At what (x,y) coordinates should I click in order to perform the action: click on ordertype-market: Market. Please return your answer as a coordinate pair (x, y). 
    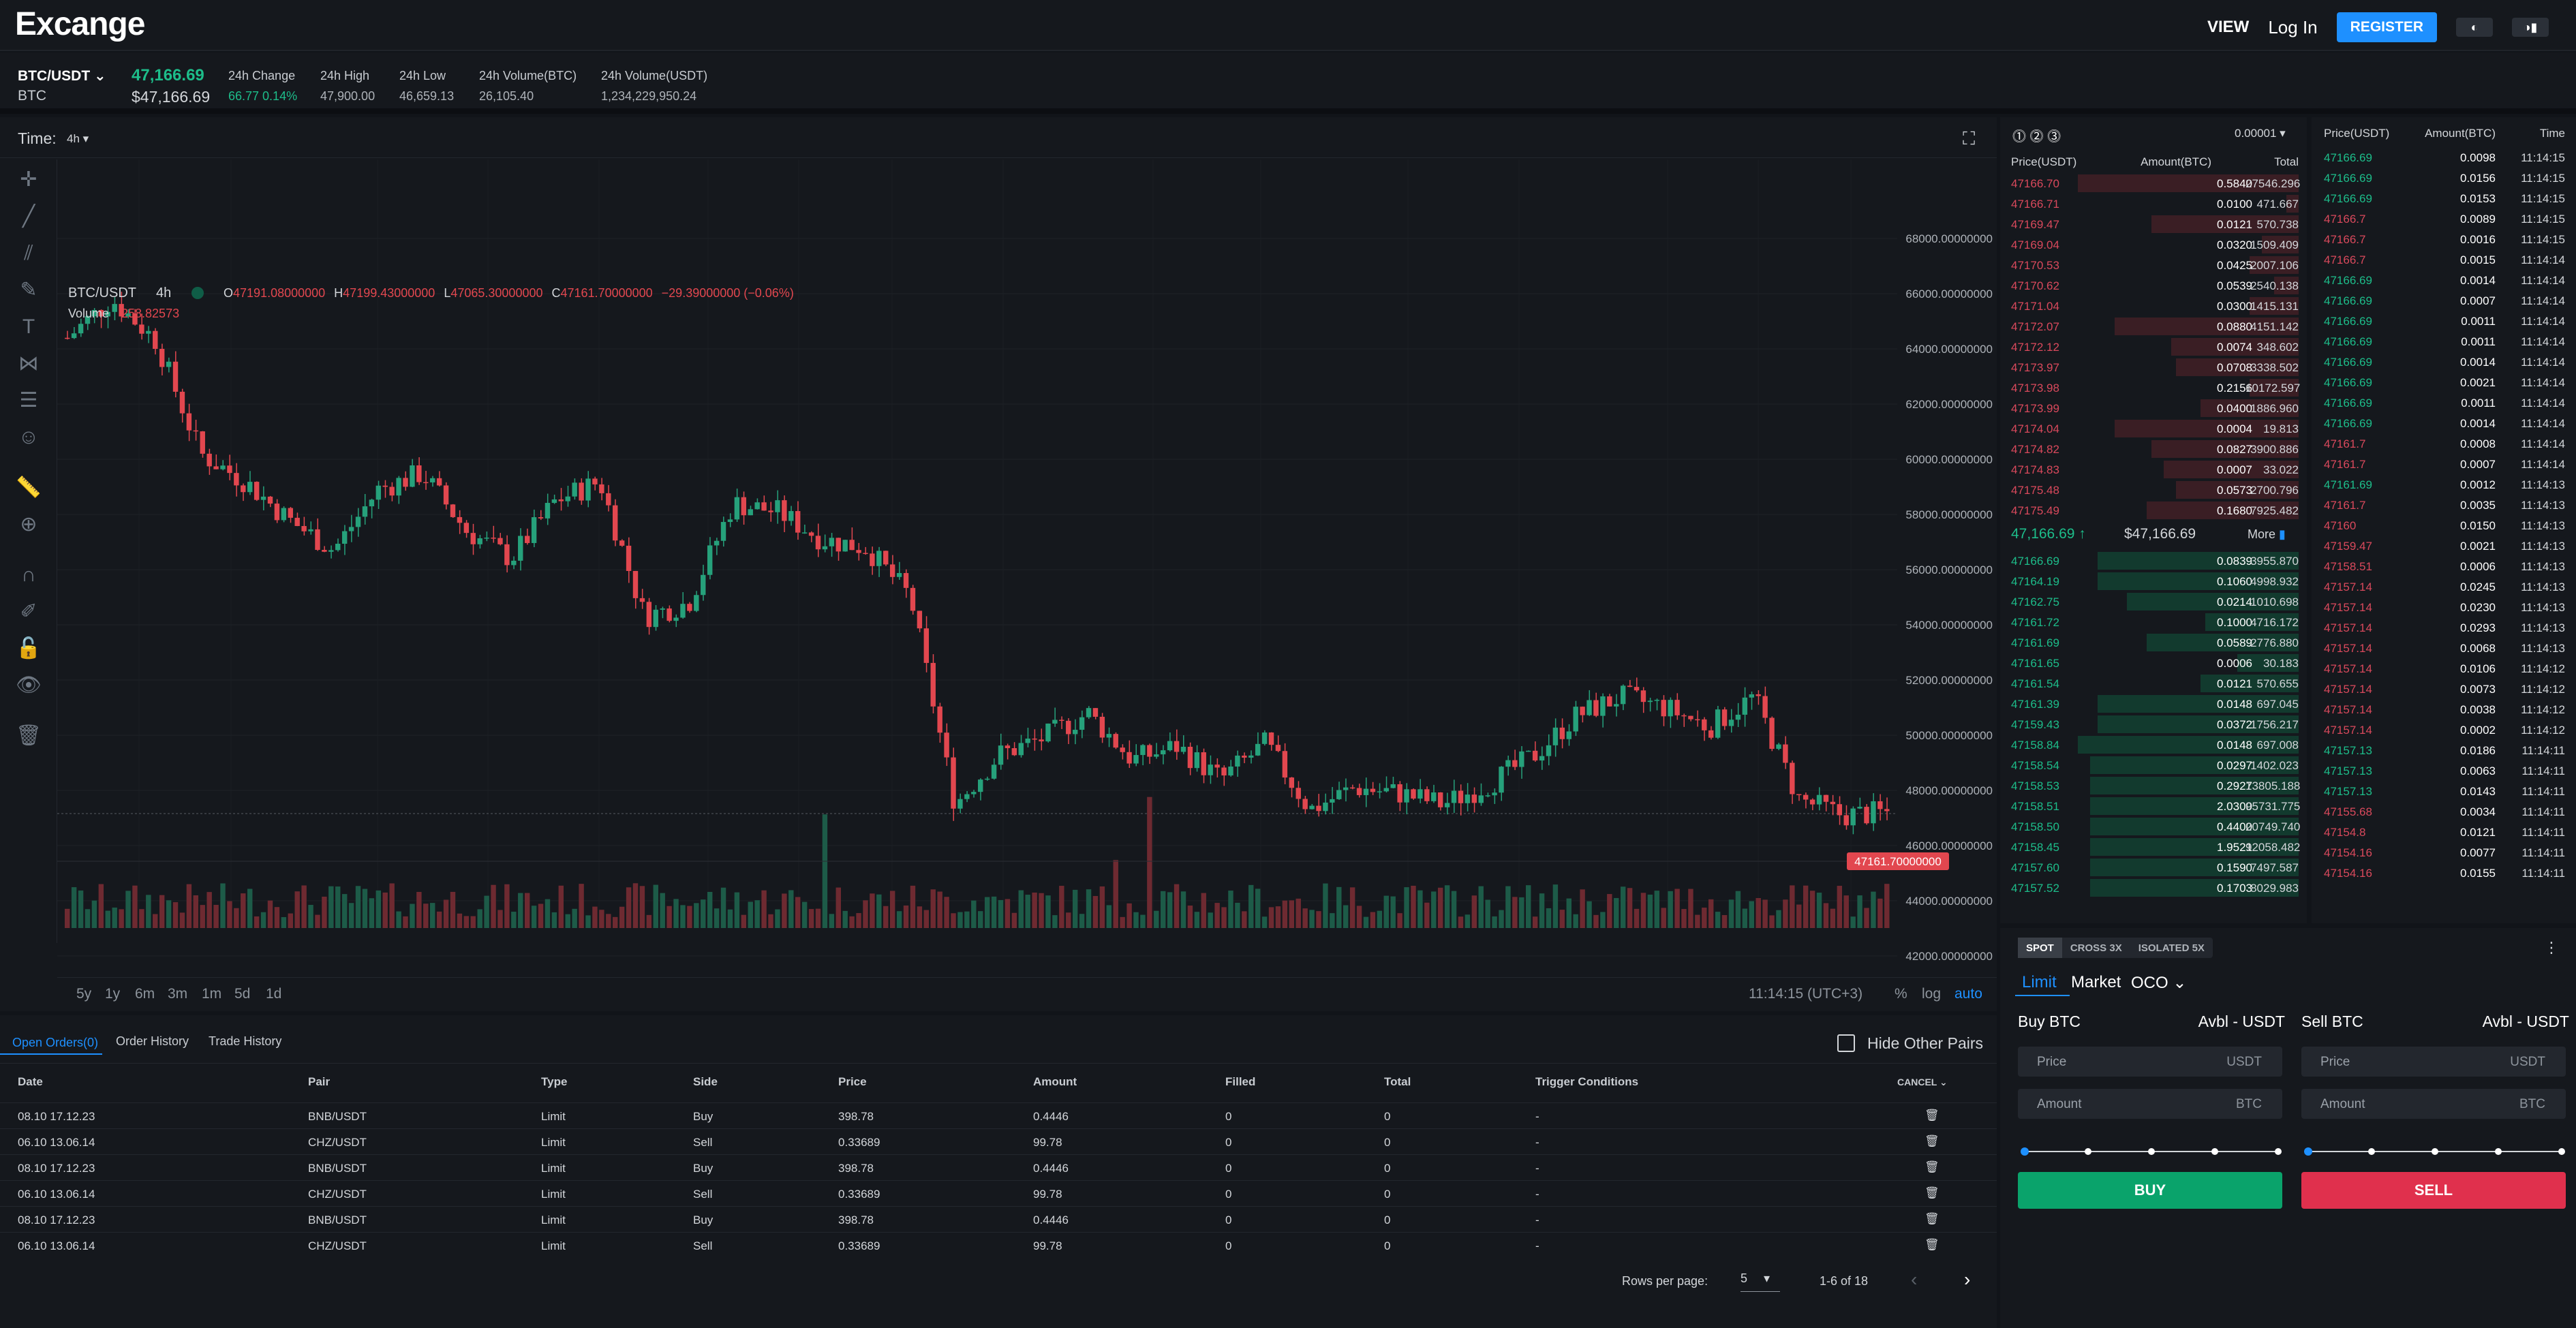
    Looking at the image, I should click on (2096, 982).